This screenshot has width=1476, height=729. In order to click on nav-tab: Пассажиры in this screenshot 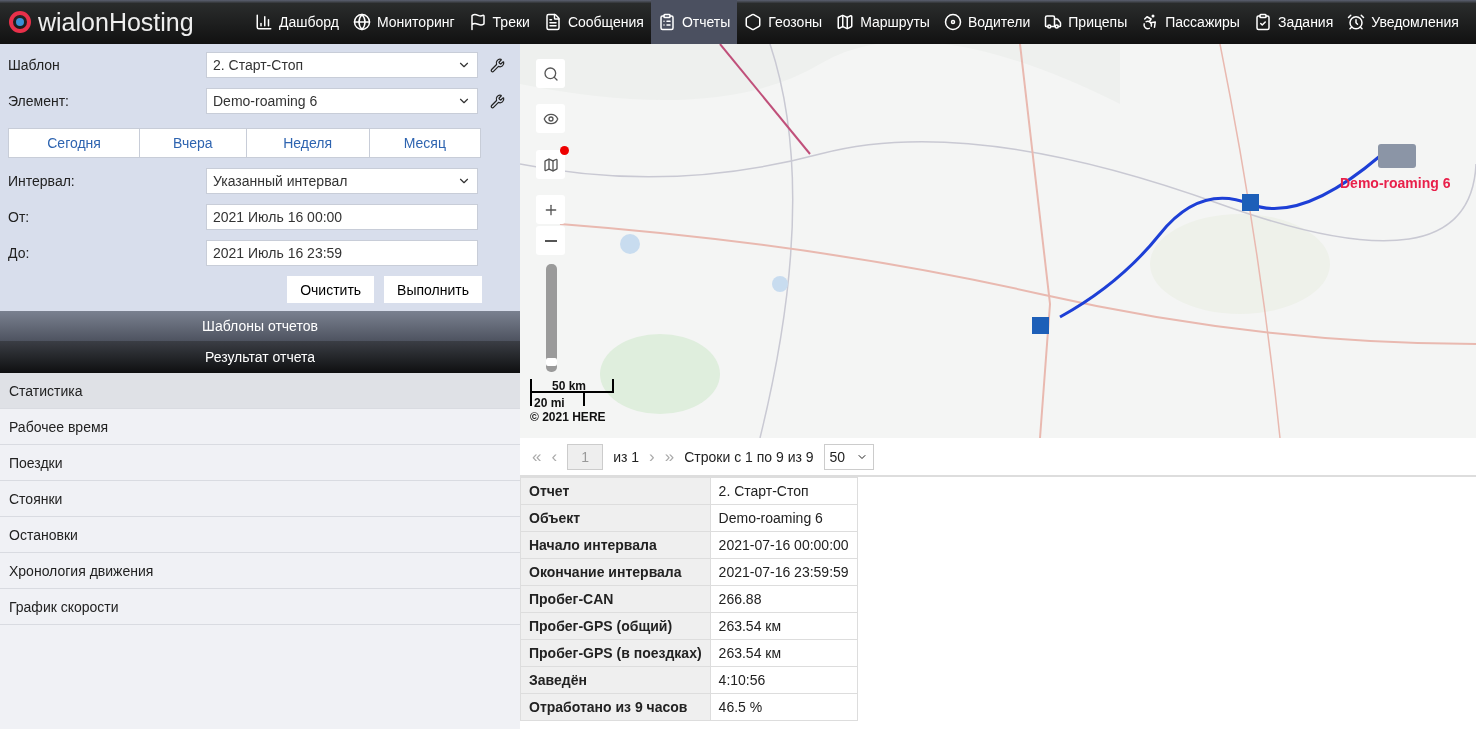, I will do `click(1190, 22)`.